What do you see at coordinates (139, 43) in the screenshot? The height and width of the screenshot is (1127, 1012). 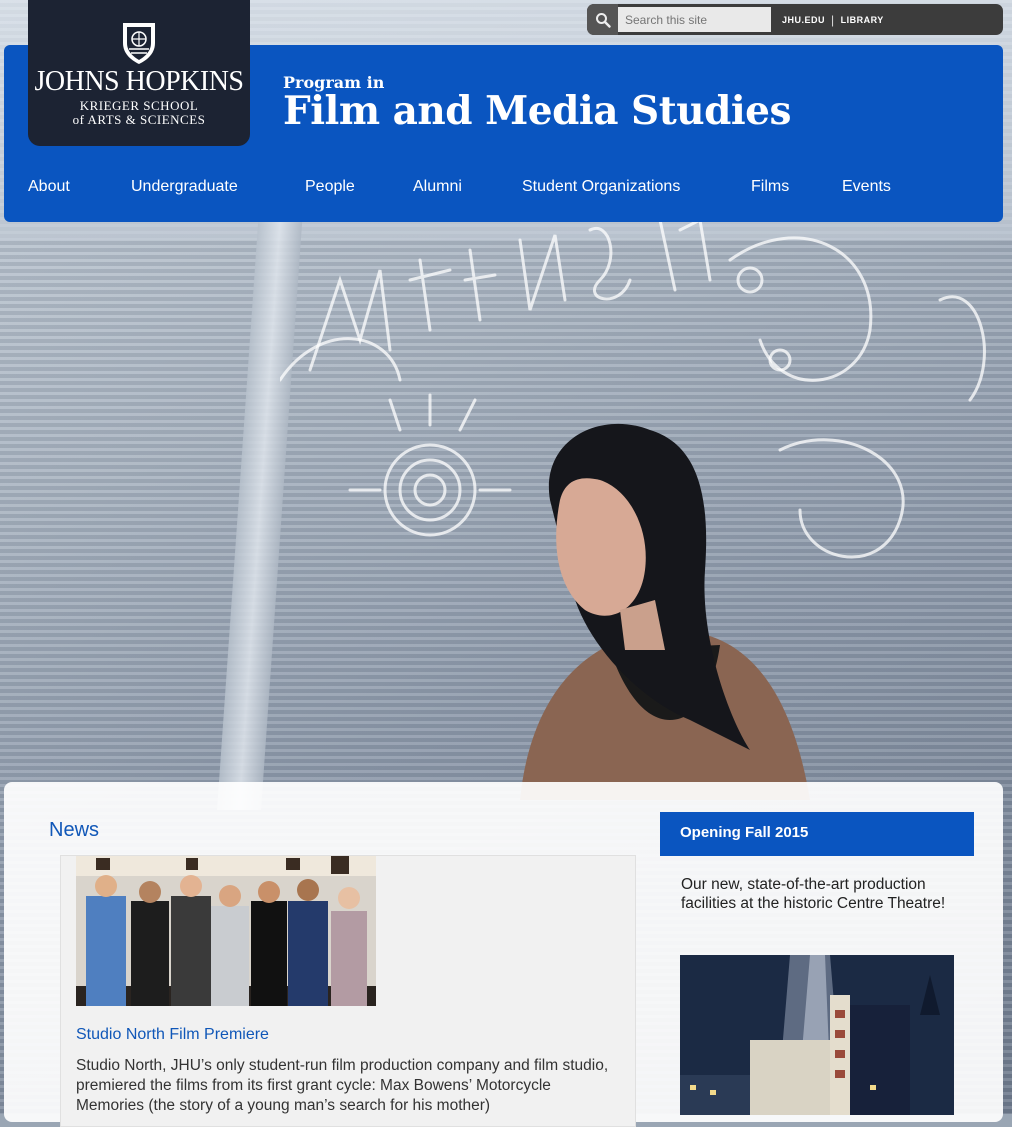 I see `shield-icon` at bounding box center [139, 43].